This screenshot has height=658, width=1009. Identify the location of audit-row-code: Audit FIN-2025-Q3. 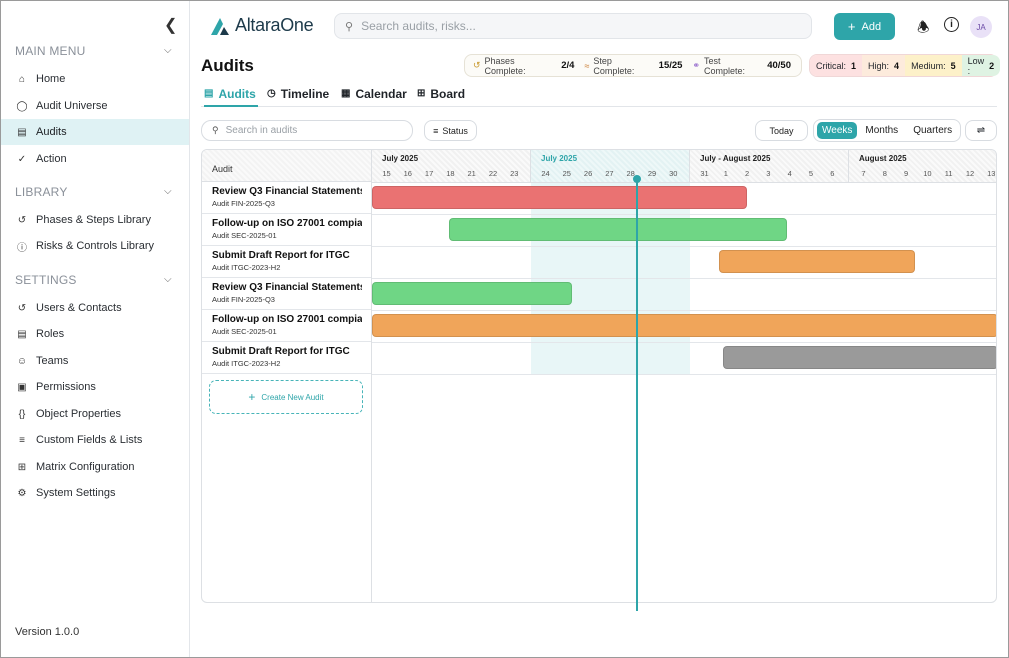
(243, 299).